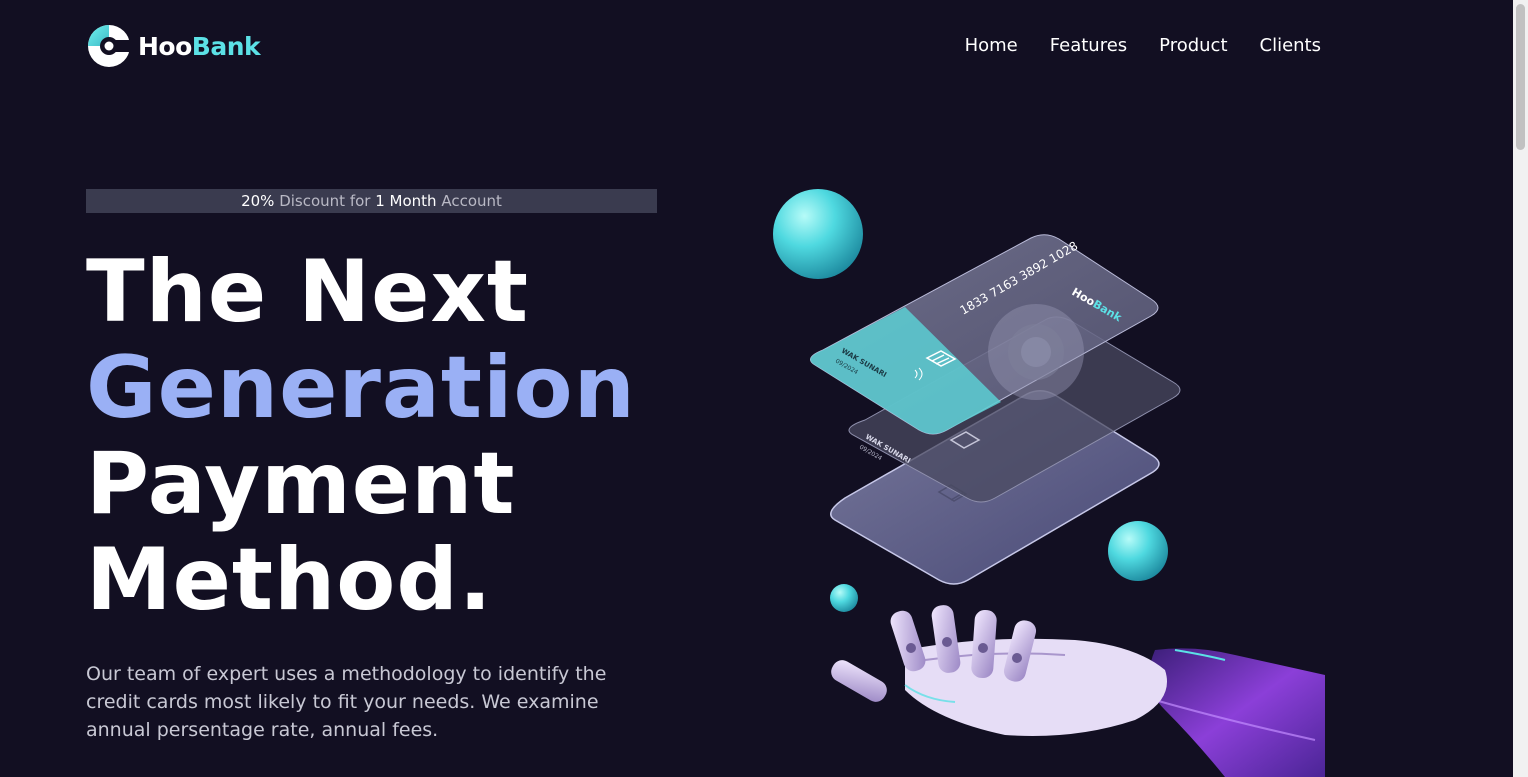 The height and width of the screenshot is (777, 1528). Describe the element at coordinates (258, 201) in the screenshot. I see `discount-percent: 20%` at that location.